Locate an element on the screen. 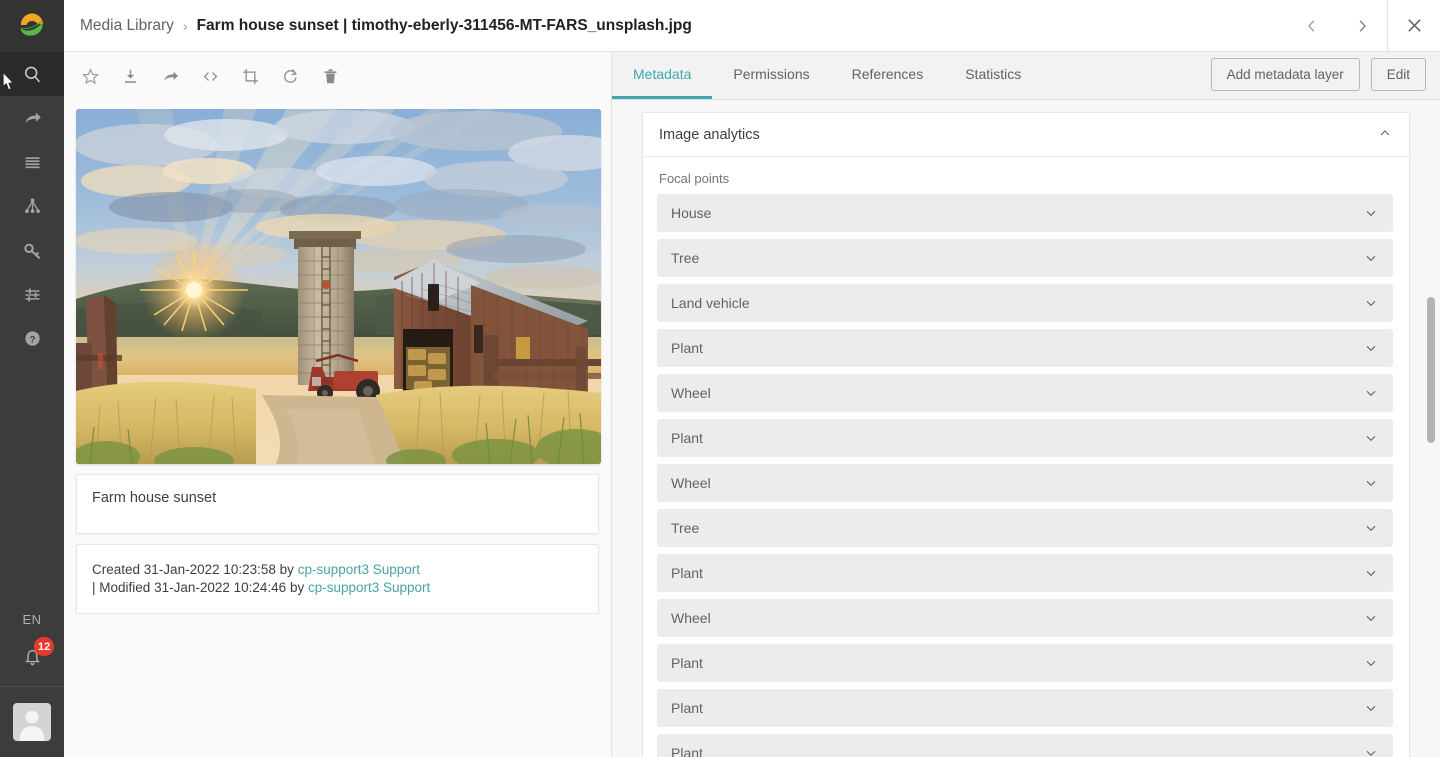 This screenshot has width=1440, height=757. app-logo is located at coordinates (32, 26).